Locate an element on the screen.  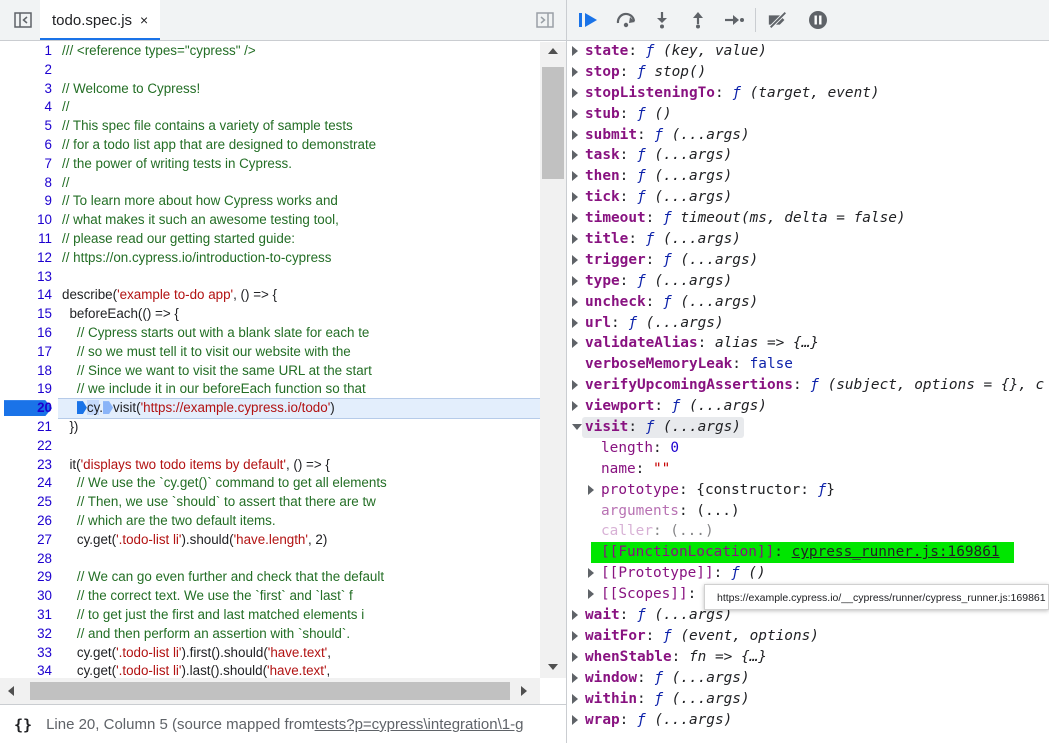
toggle-navigator-icon is located at coordinates (23, 20).